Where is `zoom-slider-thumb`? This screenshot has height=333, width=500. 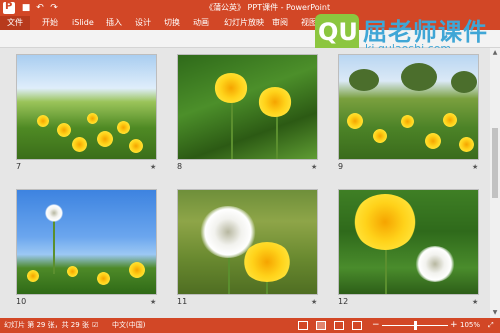 zoom-slider-thumb is located at coordinates (415, 325).